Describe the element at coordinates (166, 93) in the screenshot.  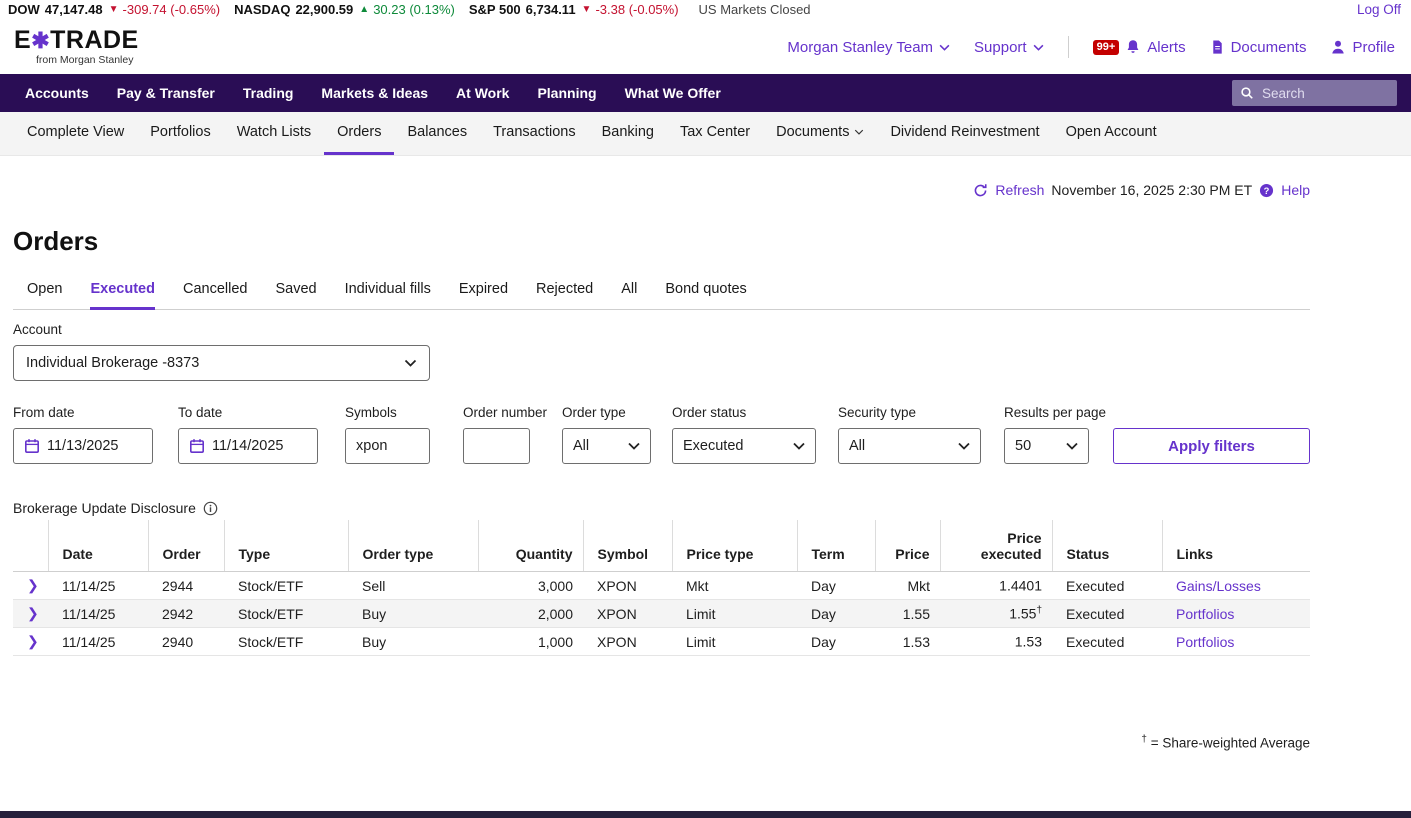
I see `nav-pay-transfer: Pay & Transfer` at that location.